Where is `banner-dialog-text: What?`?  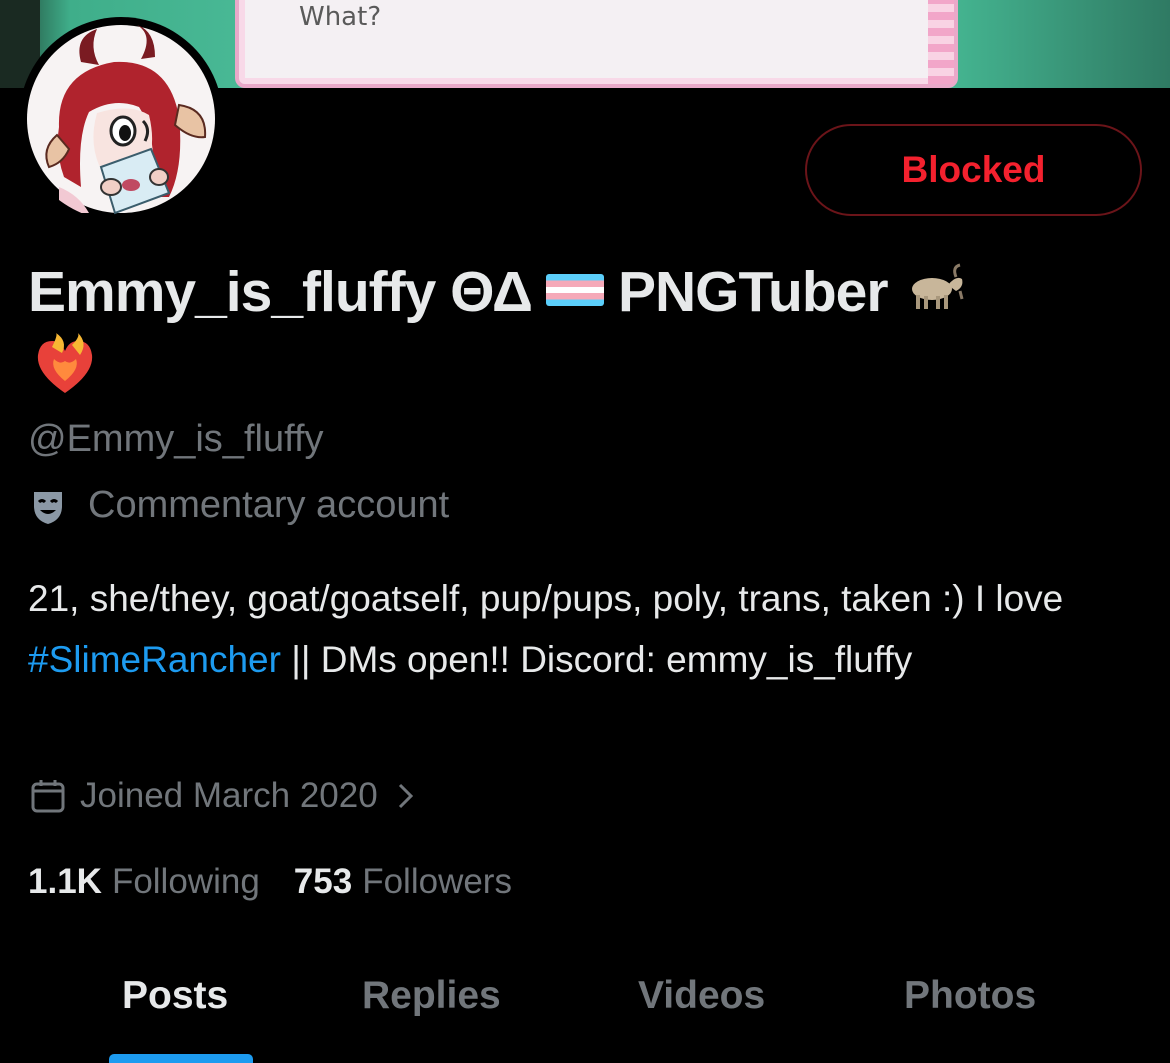
banner-dialog-text: What? is located at coordinates (340, 17).